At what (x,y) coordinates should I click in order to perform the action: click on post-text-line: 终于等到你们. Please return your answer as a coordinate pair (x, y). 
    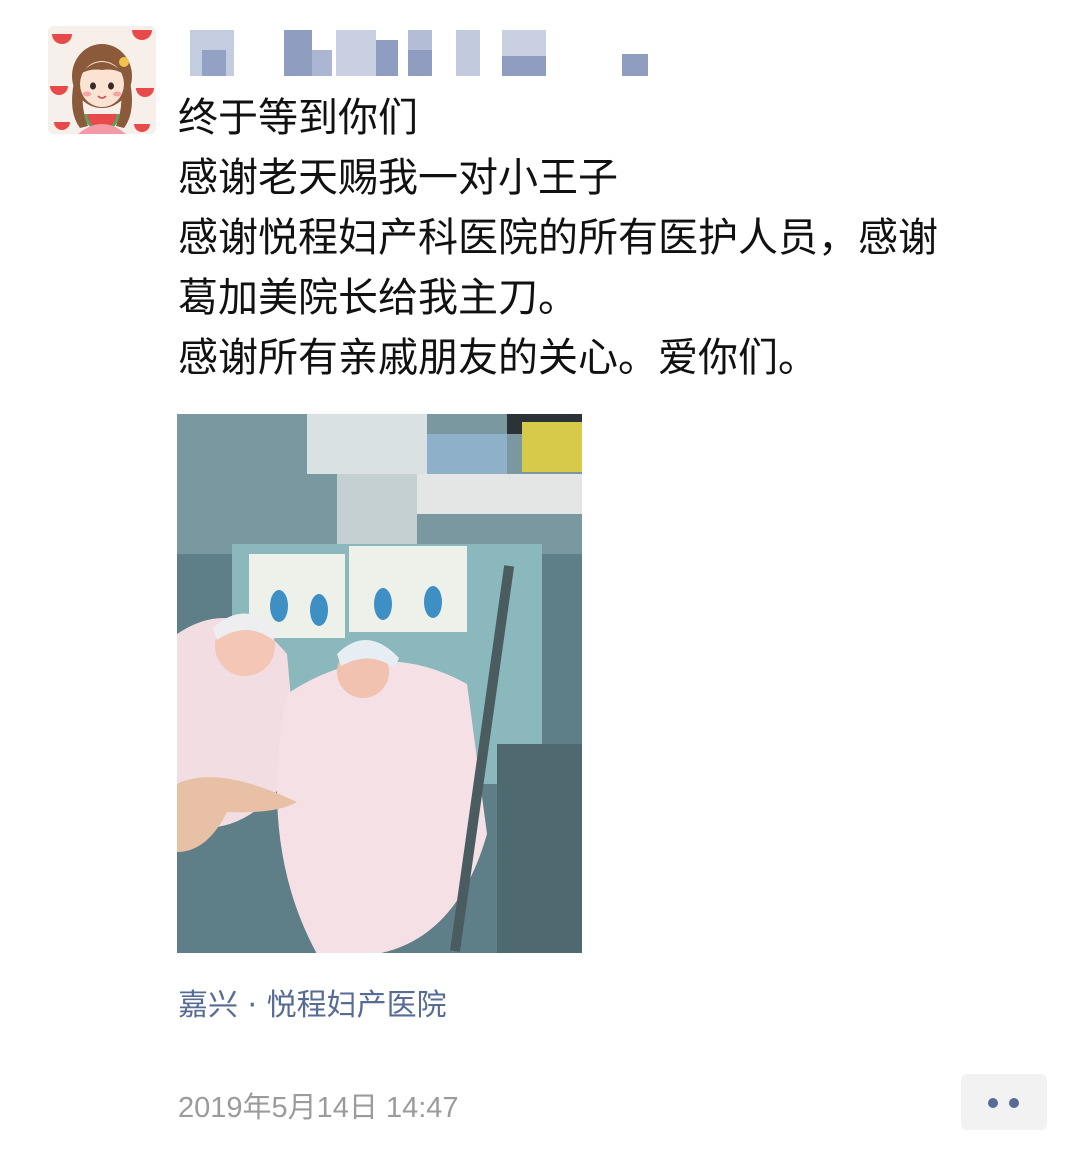
    Looking at the image, I should click on (298, 118).